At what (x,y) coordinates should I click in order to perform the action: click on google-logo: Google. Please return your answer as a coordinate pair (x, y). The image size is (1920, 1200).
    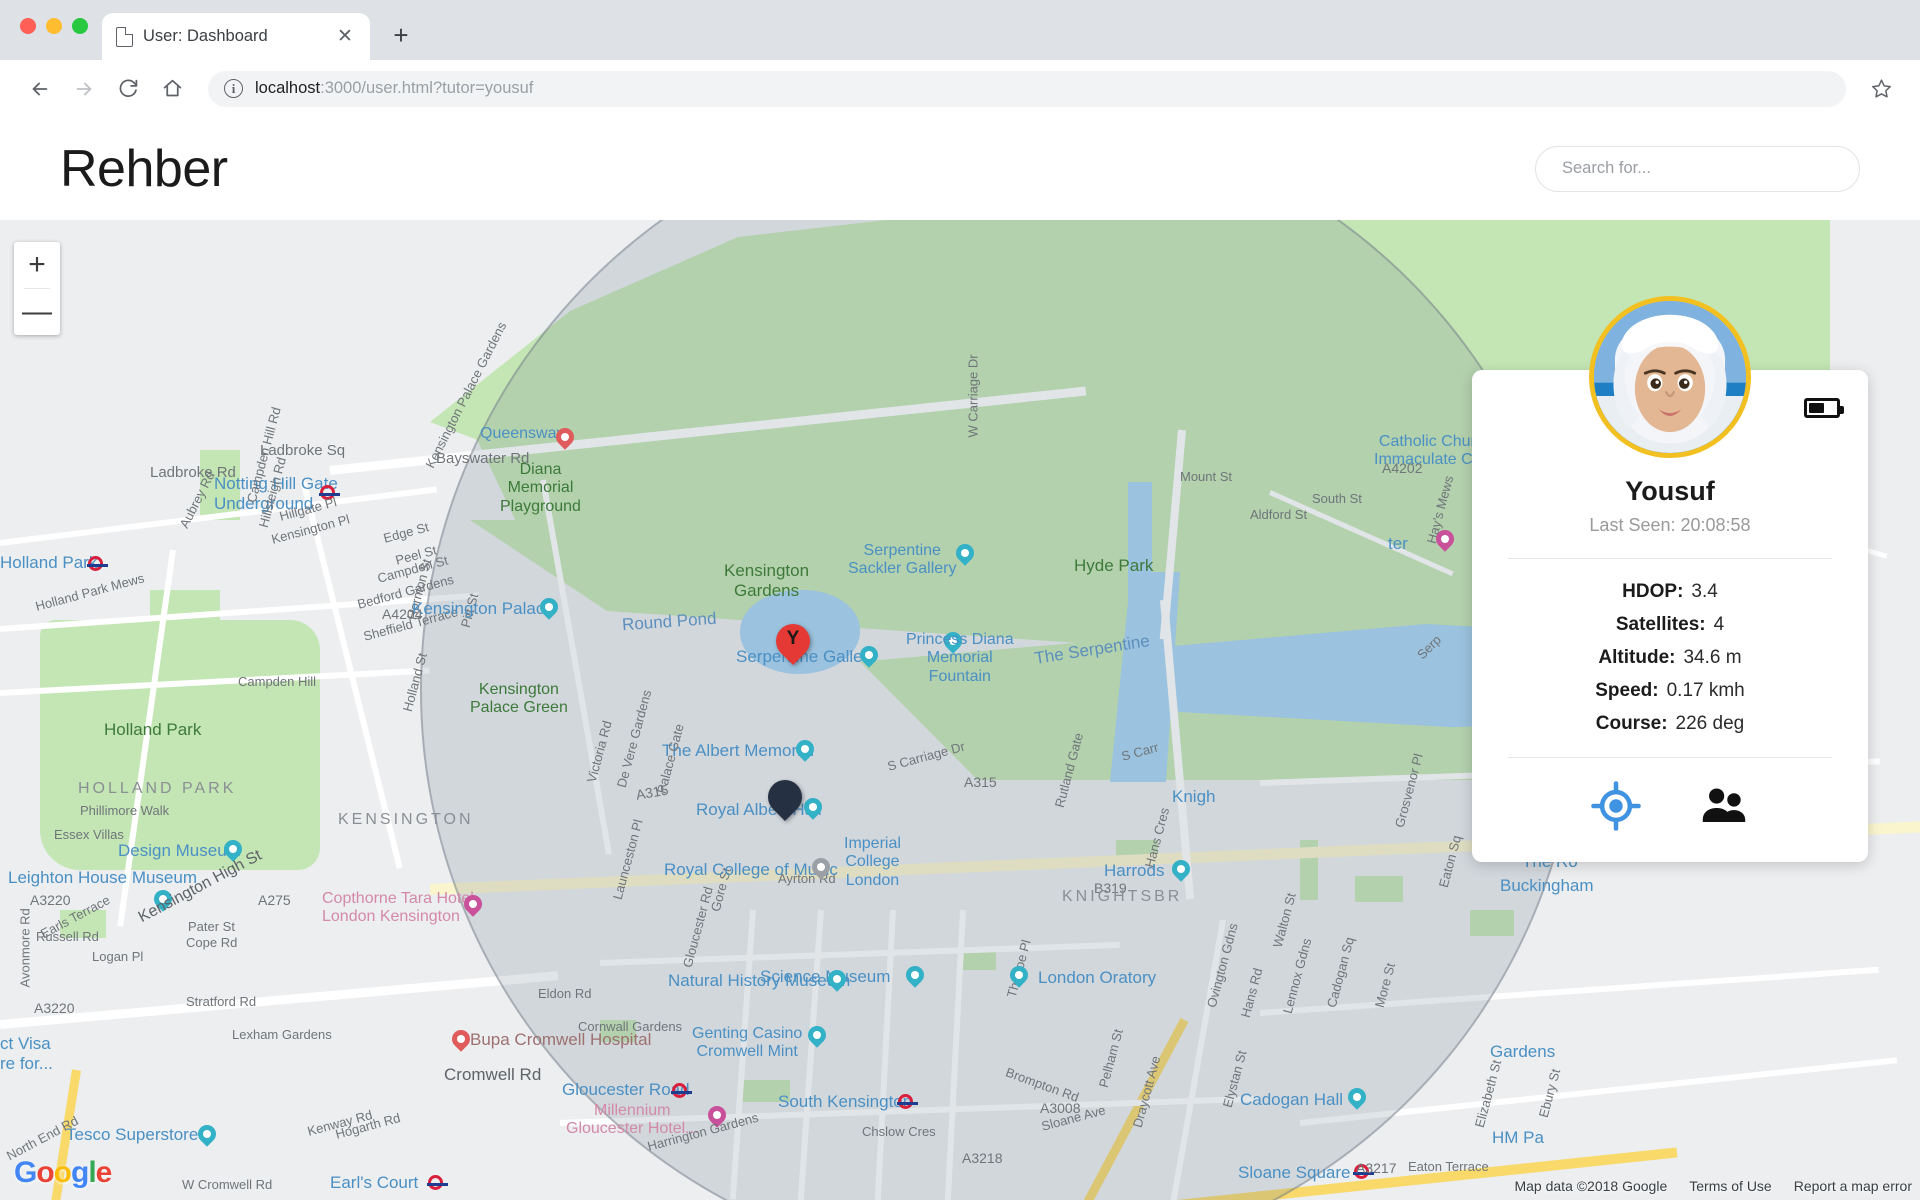
    Looking at the image, I should click on (63, 1172).